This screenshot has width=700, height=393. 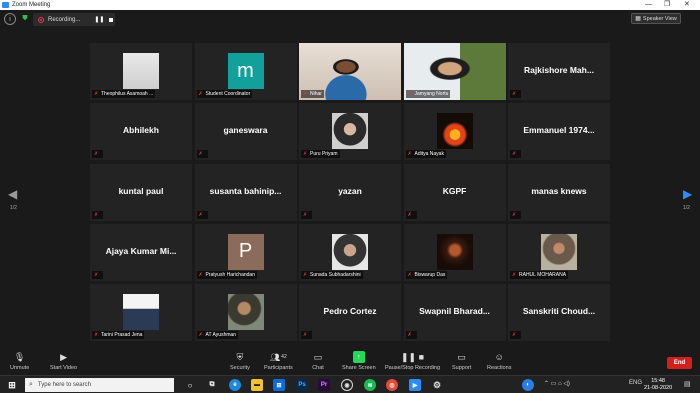 I want to click on participant-display-name: yazan, so click(x=350, y=190).